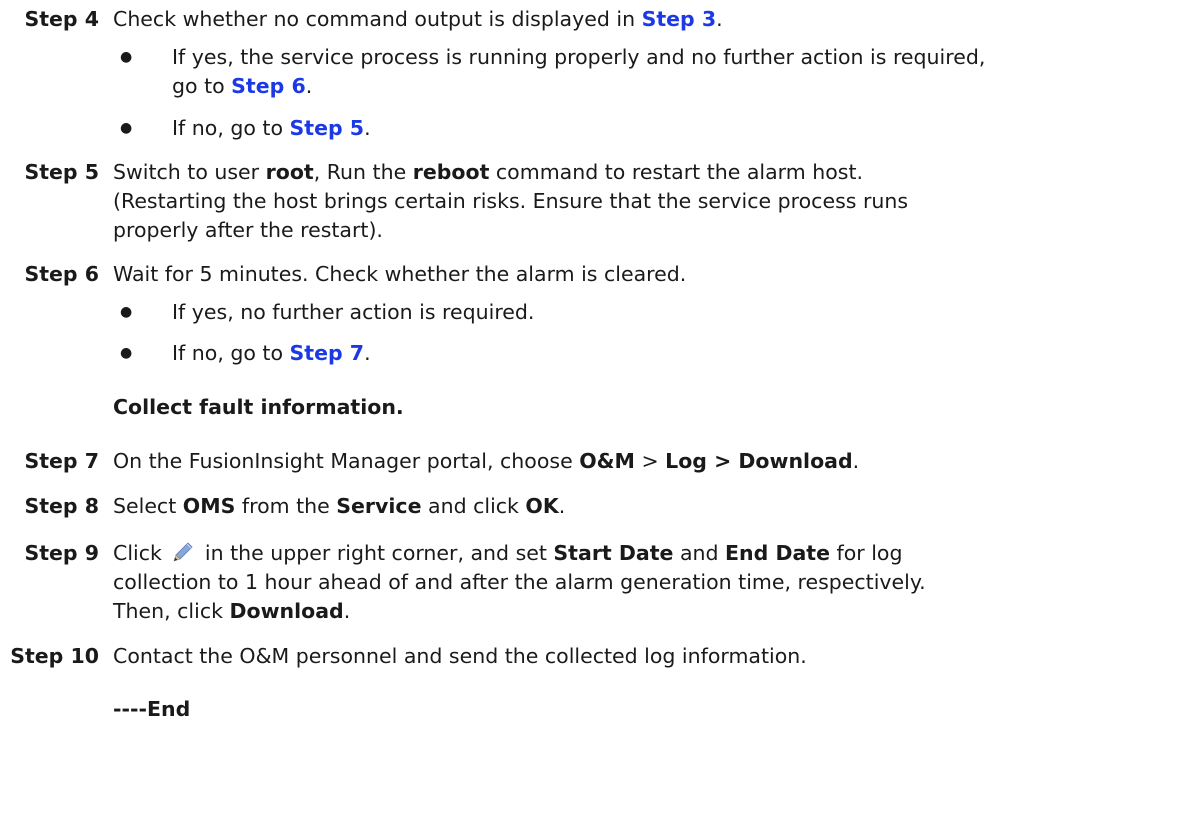 The image size is (1186, 827). I want to click on step-9-text-line3: Then, click Download., so click(232, 611).